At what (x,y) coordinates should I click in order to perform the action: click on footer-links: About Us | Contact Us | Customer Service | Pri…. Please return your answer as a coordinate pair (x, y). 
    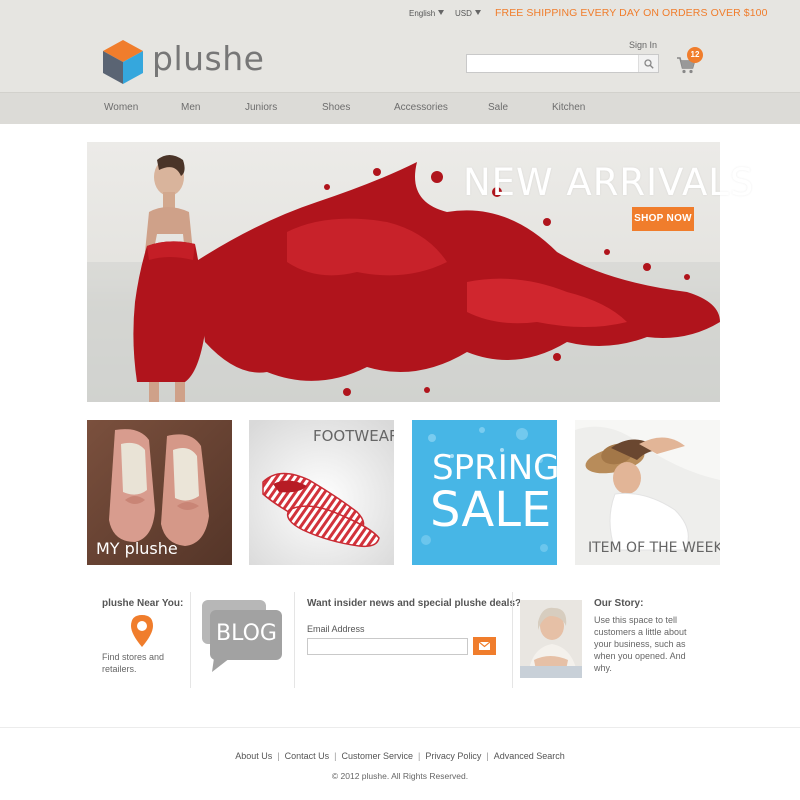
    Looking at the image, I should click on (400, 756).